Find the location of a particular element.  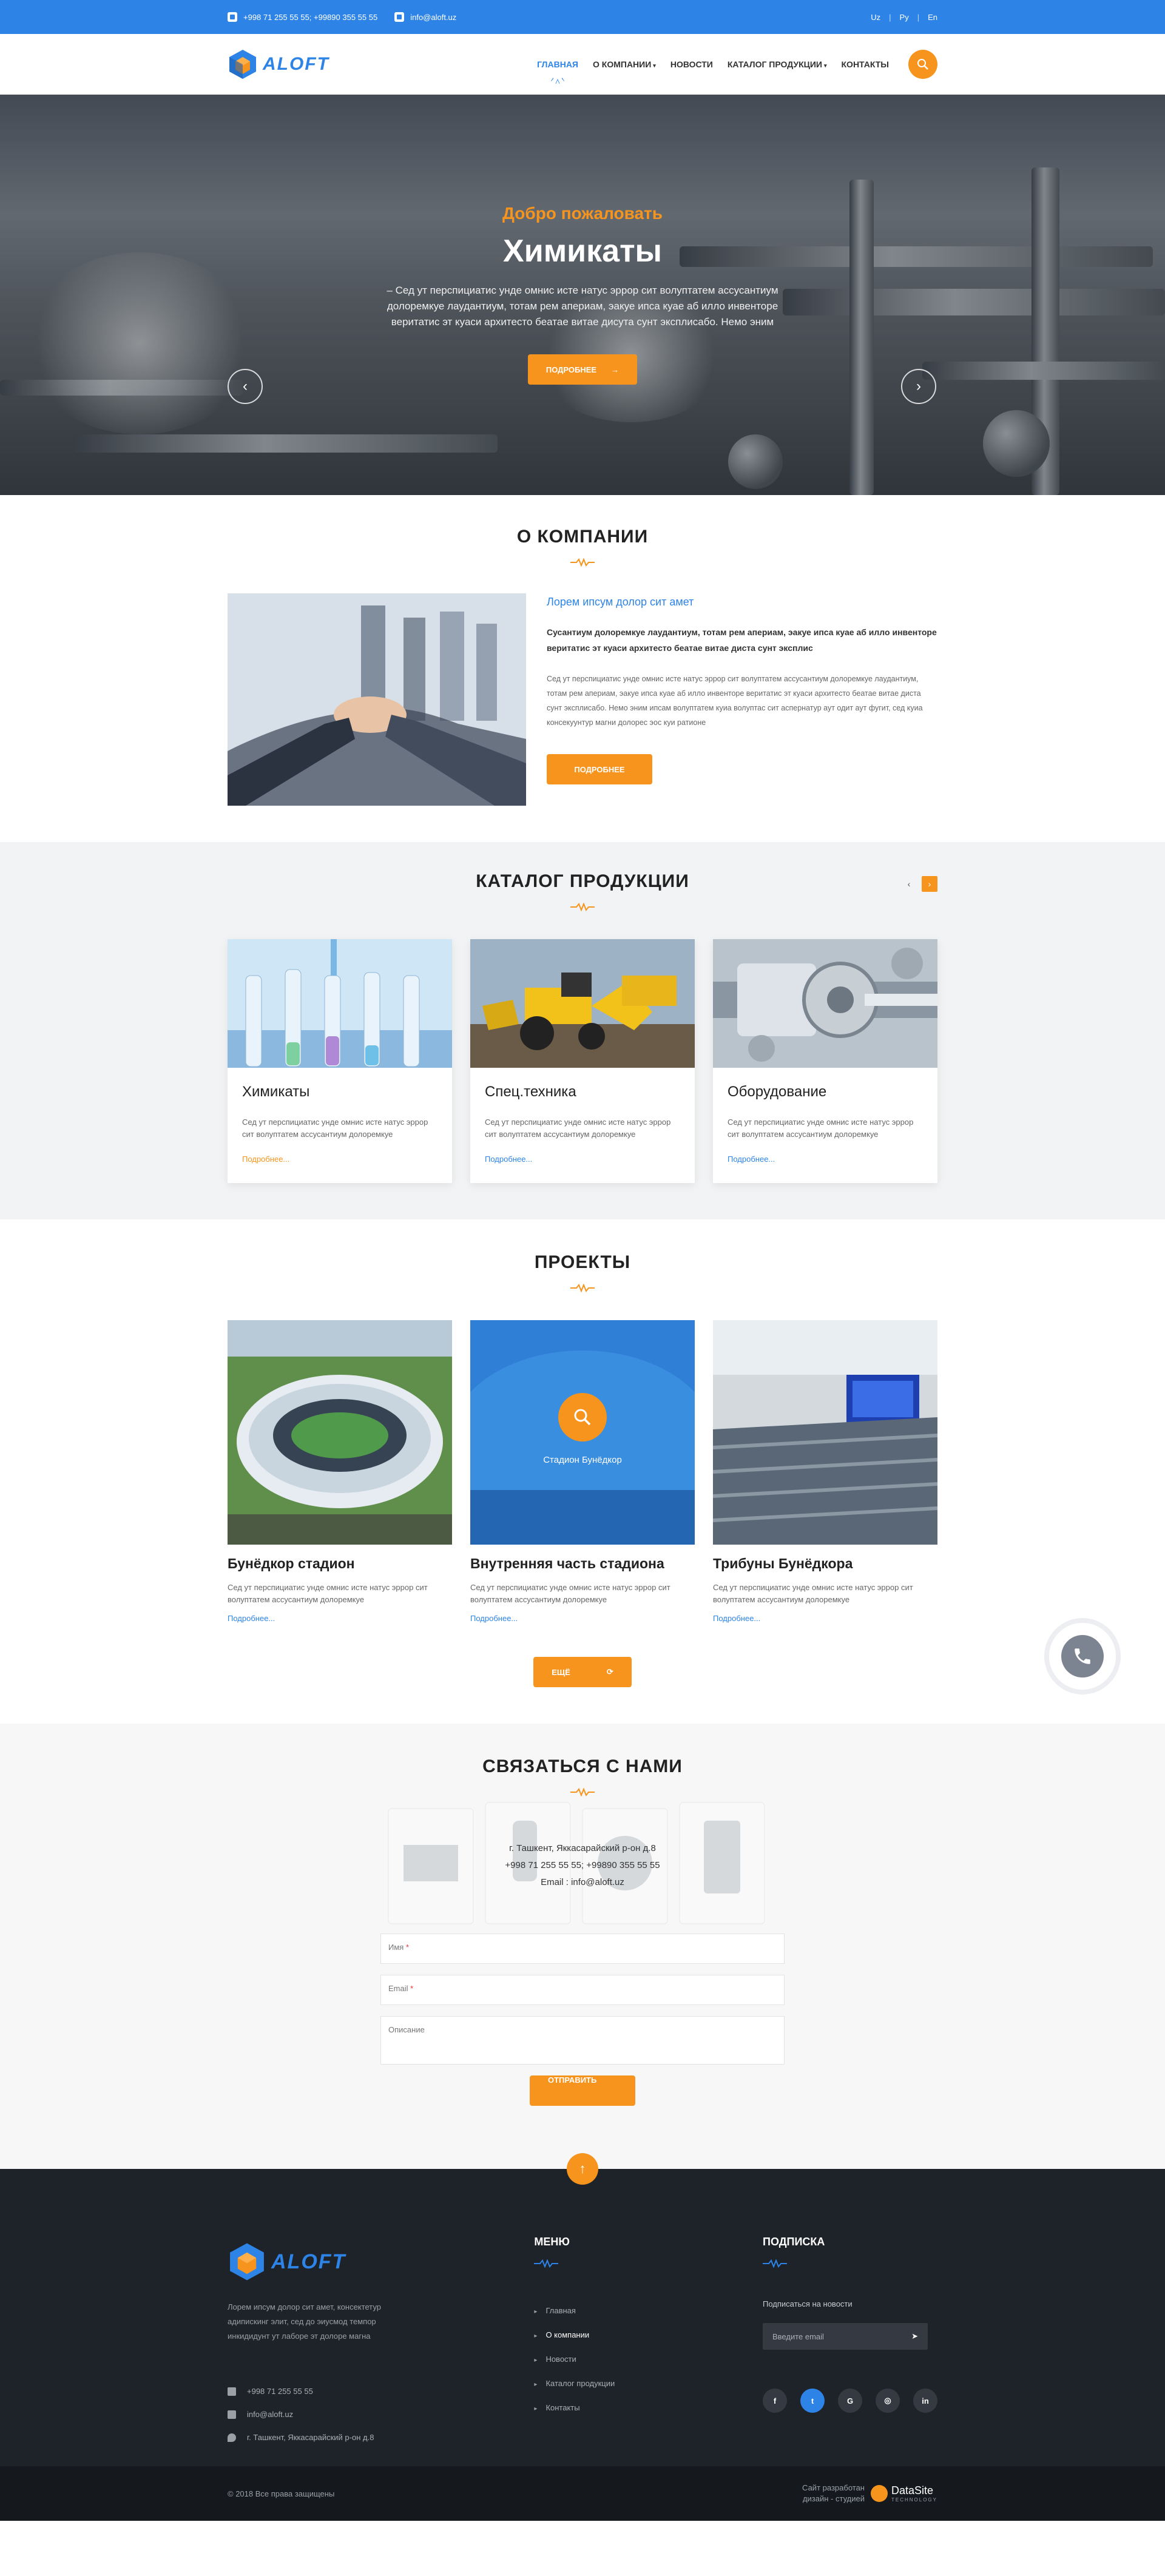

footer-menu-title: Меню is located at coordinates (552, 2242).